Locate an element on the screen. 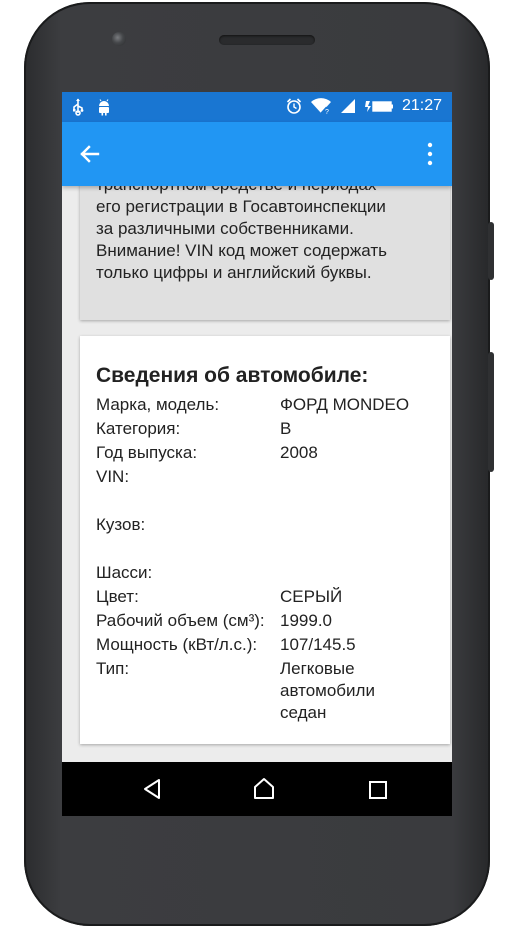 The width and height of the screenshot is (529, 930). status-clock: 21:27 is located at coordinates (421, 105).